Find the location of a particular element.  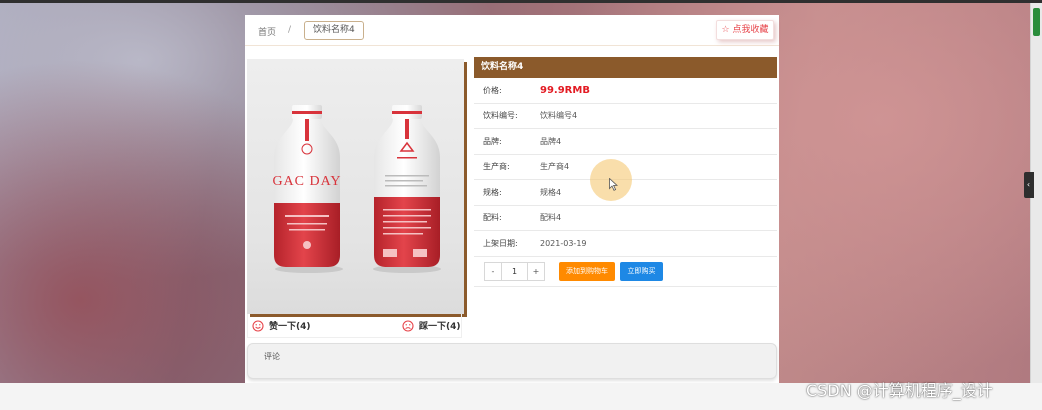

manufacturer-label: 生产商: is located at coordinates (496, 167).